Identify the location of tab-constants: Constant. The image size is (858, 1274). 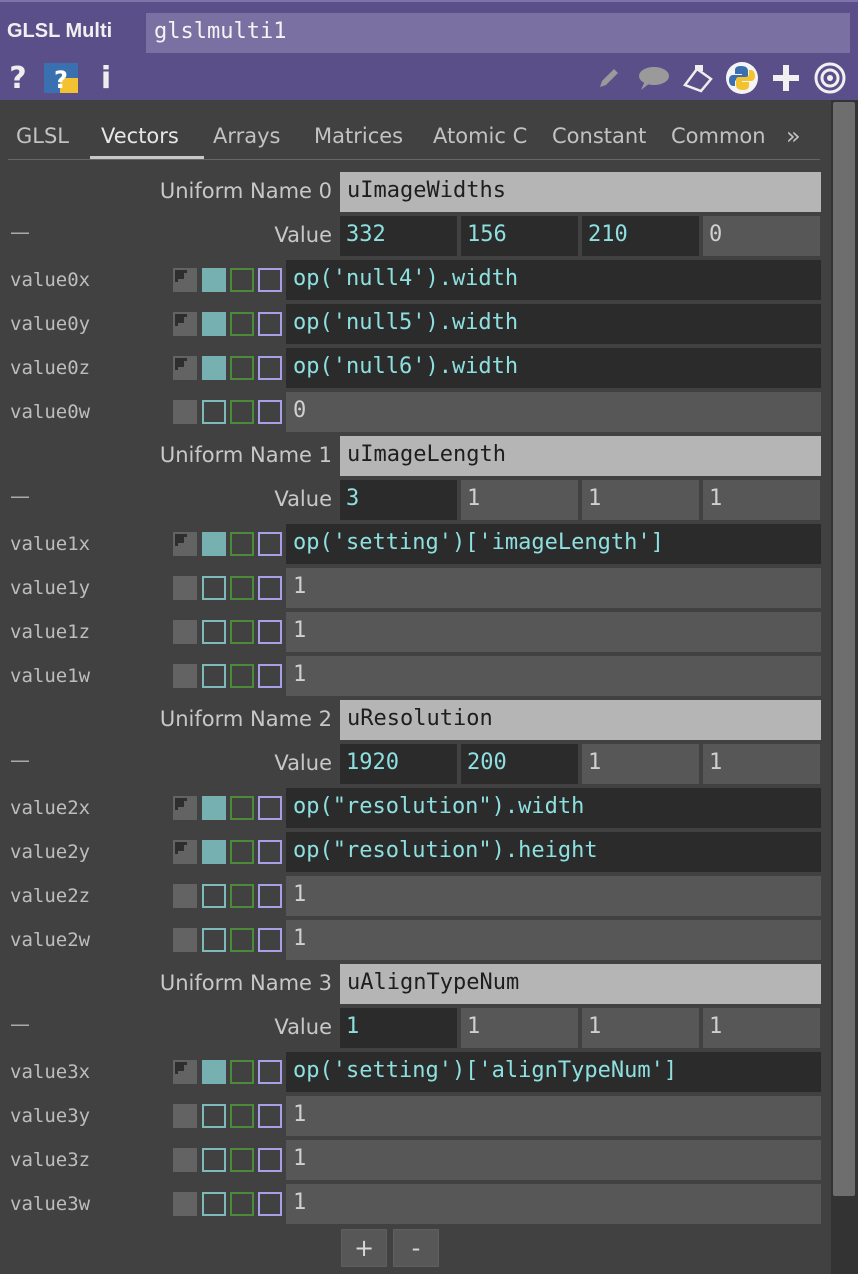
(605, 136).